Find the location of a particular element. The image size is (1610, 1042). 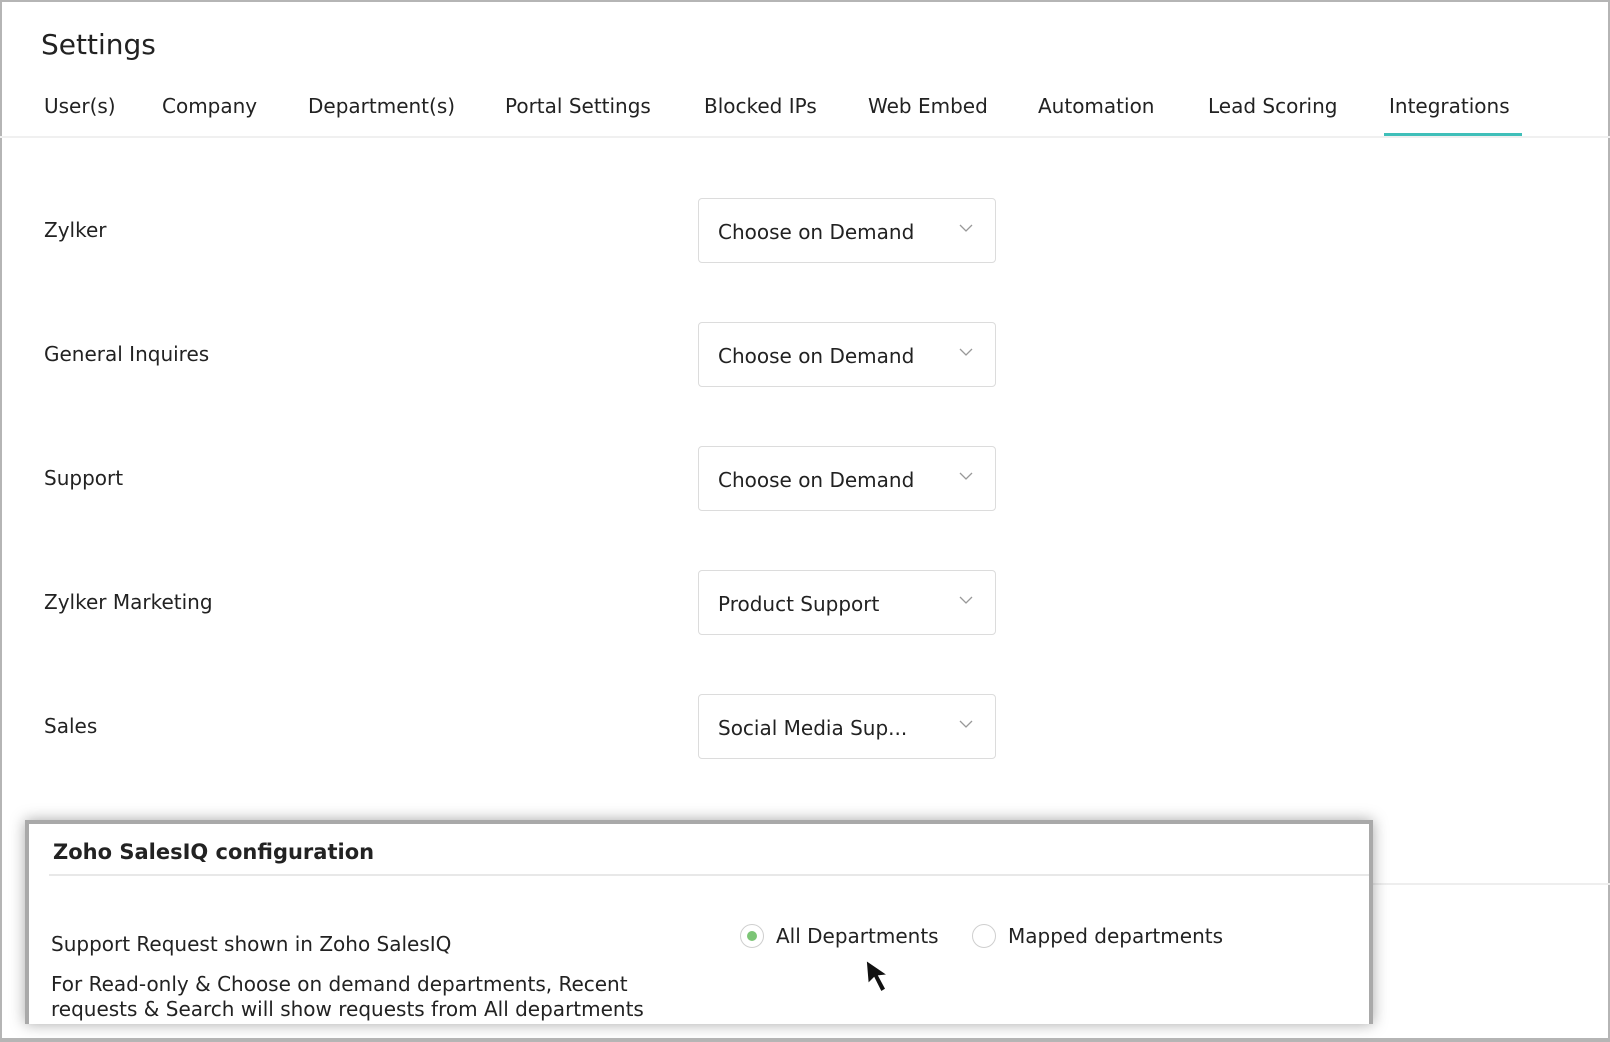

radio-label: Mapped departments is located at coordinates (1115, 936).